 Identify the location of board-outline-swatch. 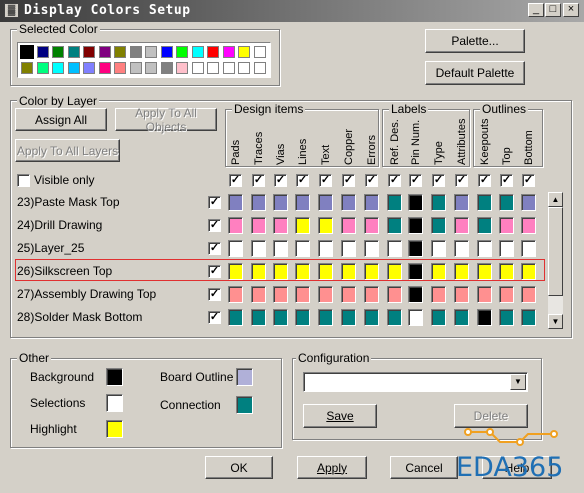
(244, 377).